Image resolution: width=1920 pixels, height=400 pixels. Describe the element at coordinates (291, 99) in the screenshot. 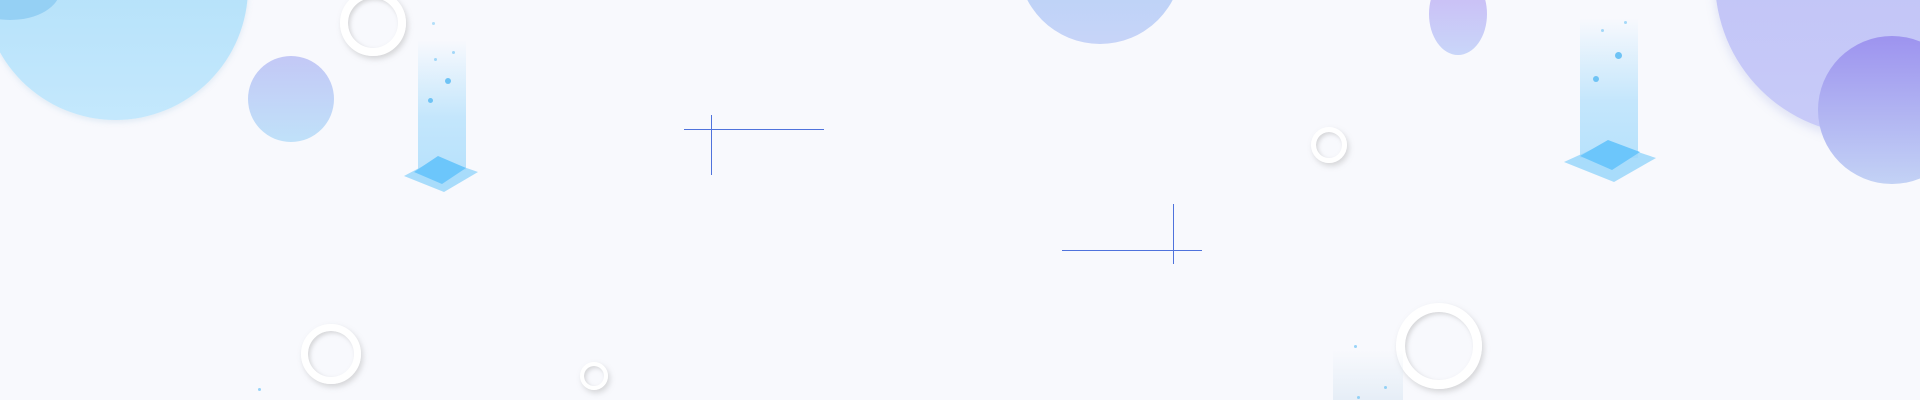

I see `purple-circle-small-left` at that location.